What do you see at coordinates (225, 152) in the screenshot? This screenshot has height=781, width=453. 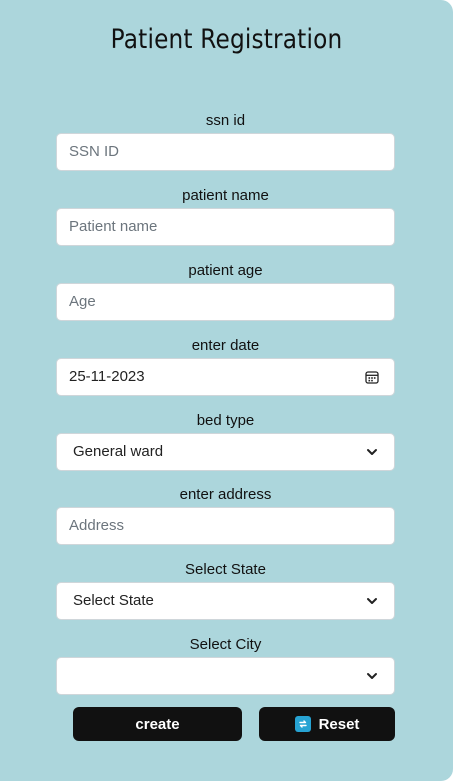 I see `ssn-input: SSN ID` at bounding box center [225, 152].